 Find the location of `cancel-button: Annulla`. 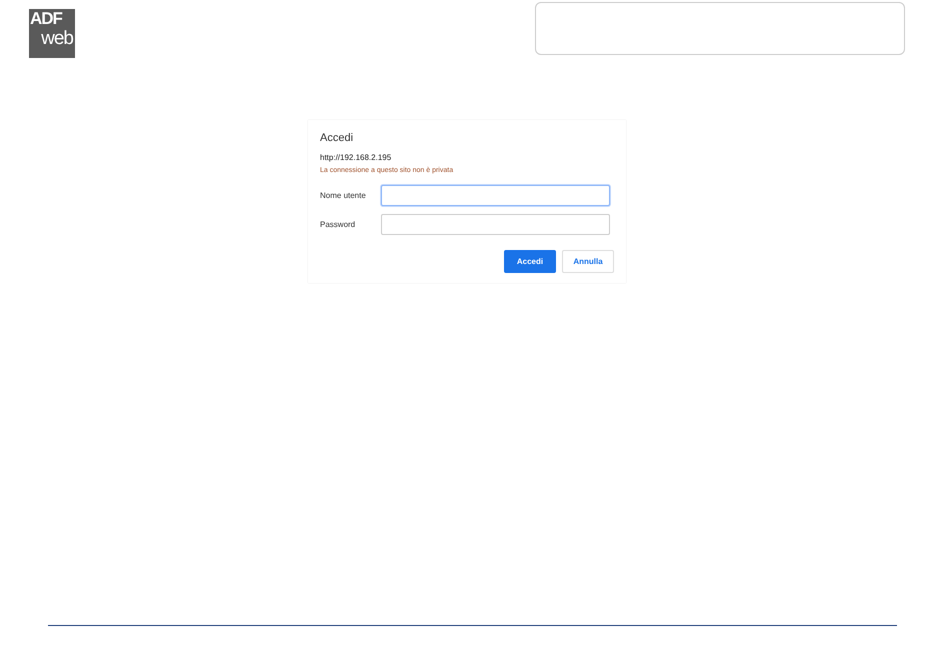

cancel-button: Annulla is located at coordinates (588, 261).